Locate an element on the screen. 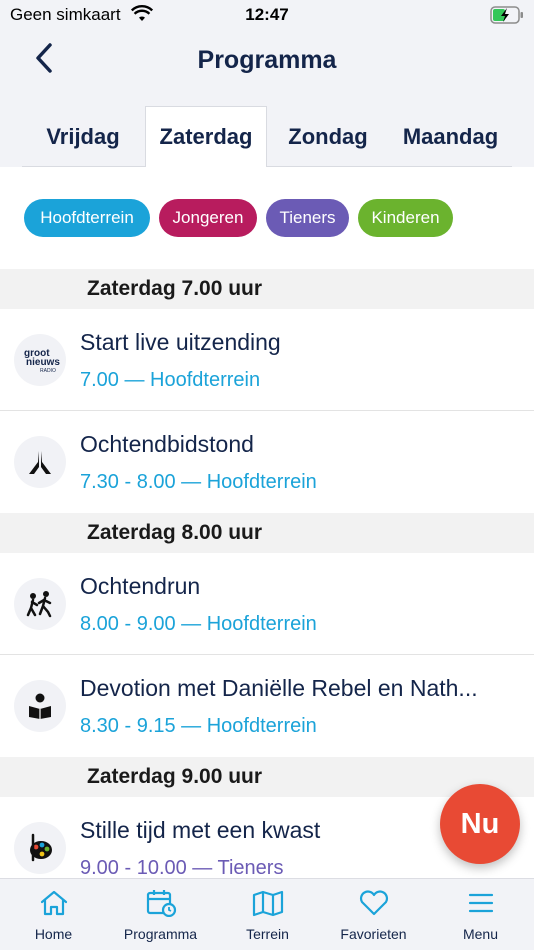 This screenshot has width=534, height=950. item-title: Ochtendbidstond is located at coordinates (167, 444).